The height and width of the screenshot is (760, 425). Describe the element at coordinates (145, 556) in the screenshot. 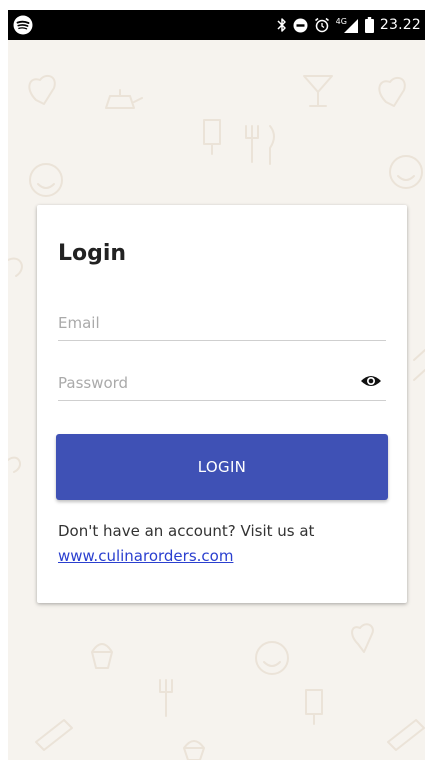

I see `website-link: www.culinarorders.com` at that location.